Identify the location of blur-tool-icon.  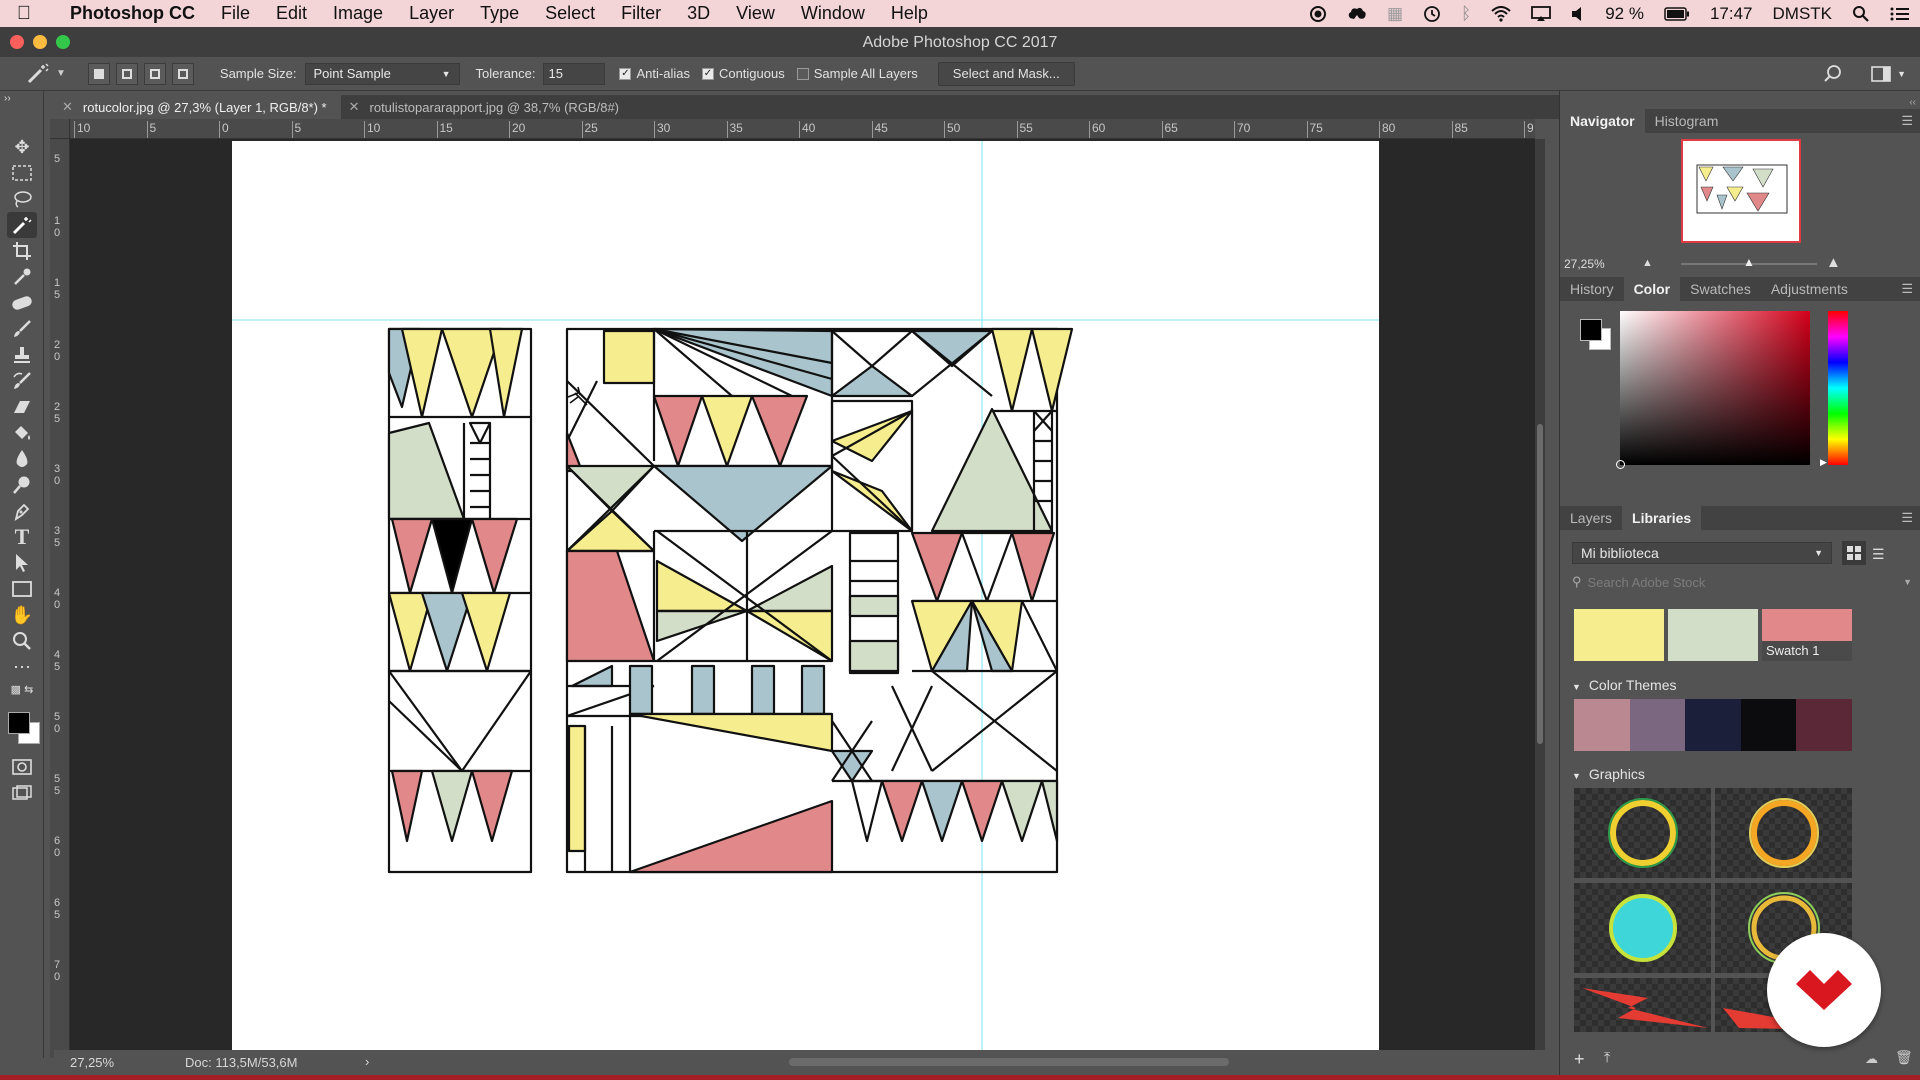
(22, 459).